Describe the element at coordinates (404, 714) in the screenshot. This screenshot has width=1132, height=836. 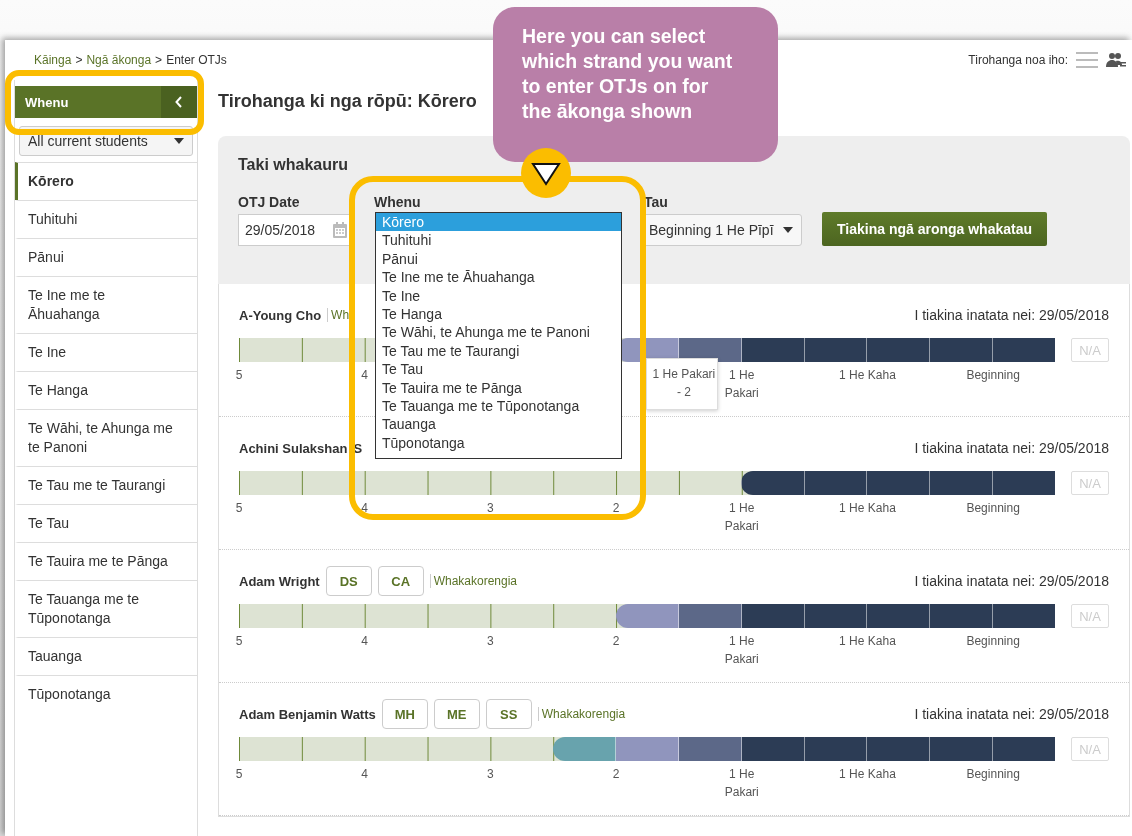
I see `tag-button: MH` at that location.